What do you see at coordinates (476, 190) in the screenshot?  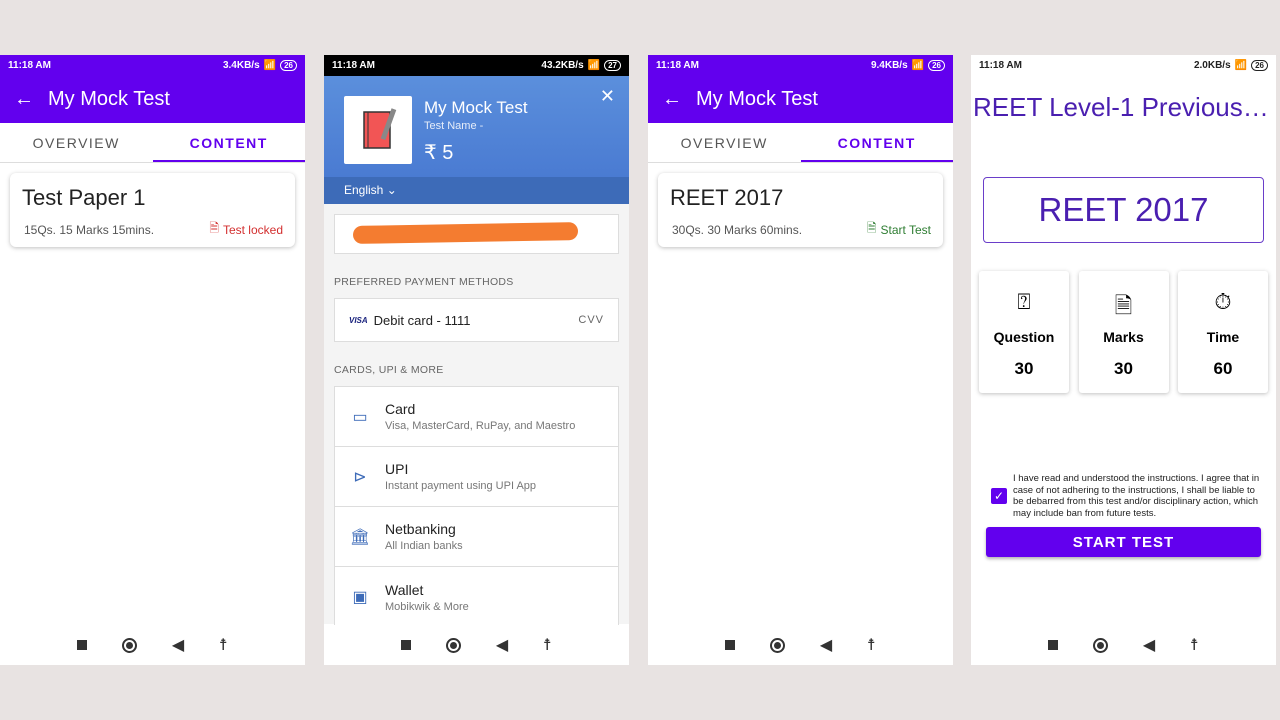 I see `language-selector: English ⌄` at bounding box center [476, 190].